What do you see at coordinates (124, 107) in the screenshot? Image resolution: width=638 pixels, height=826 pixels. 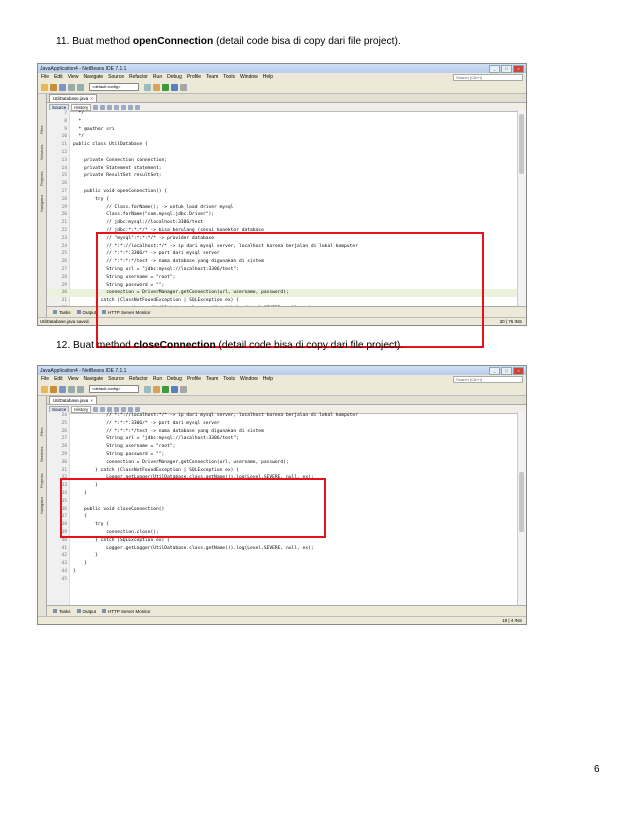 I see `format-icon` at bounding box center [124, 107].